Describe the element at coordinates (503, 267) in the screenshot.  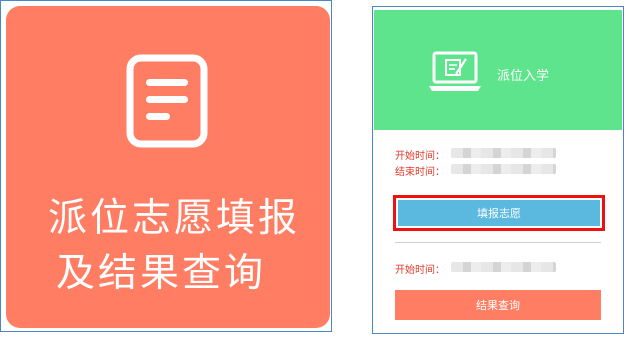
I see `result-start-time-value-redacted` at that location.